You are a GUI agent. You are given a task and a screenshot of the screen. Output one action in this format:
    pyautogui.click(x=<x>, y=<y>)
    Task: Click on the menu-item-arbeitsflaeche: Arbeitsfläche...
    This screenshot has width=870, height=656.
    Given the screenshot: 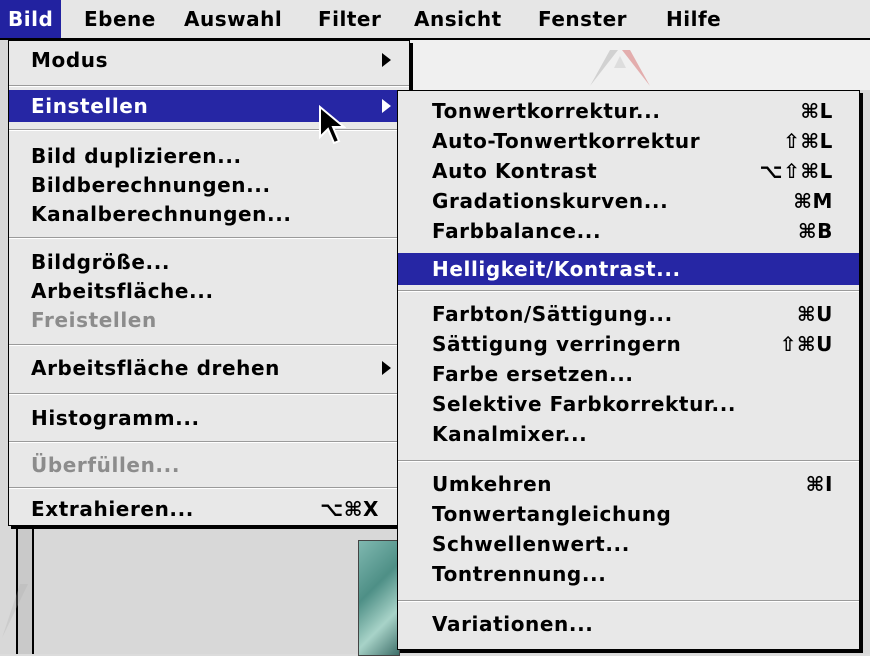 What is the action you would take?
    pyautogui.click(x=209, y=291)
    